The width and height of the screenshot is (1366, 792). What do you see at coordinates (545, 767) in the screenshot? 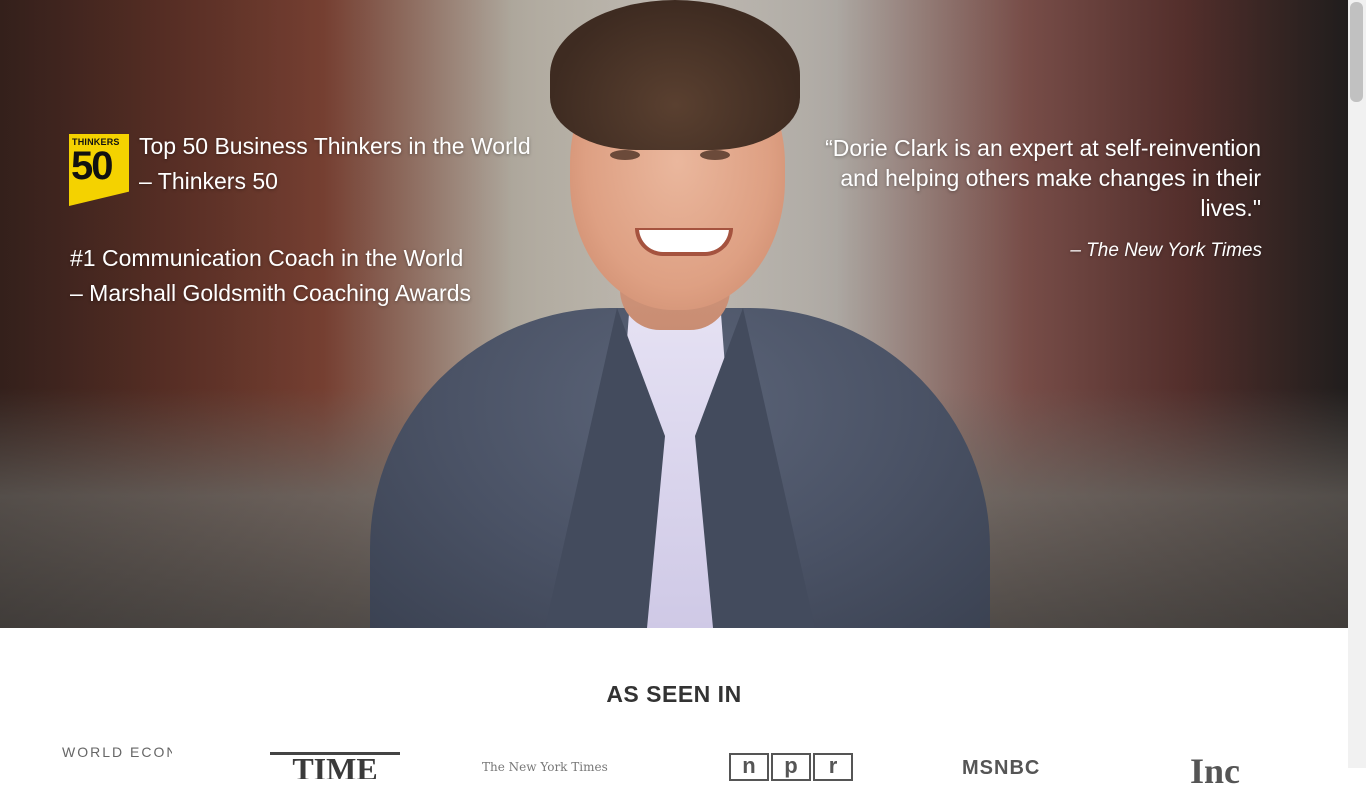
I see `logo-new-york-times: The New York Times` at bounding box center [545, 767].